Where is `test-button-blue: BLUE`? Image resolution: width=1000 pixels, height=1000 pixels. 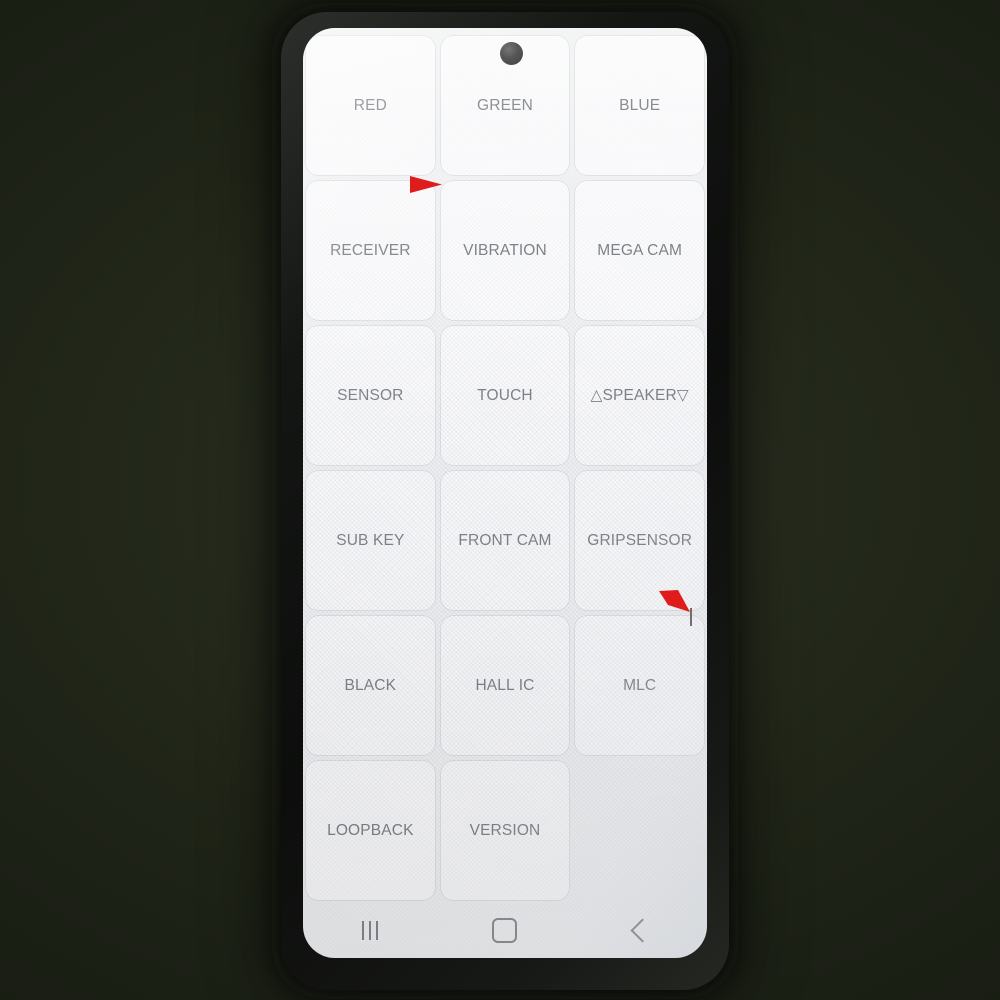
test-button-blue: BLUE is located at coordinates (639, 105).